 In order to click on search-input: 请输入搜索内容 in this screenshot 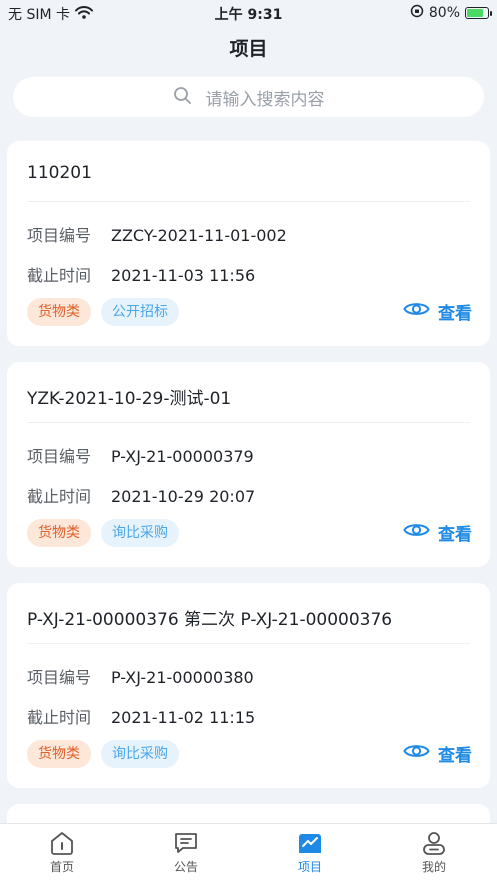, I will do `click(248, 97)`.